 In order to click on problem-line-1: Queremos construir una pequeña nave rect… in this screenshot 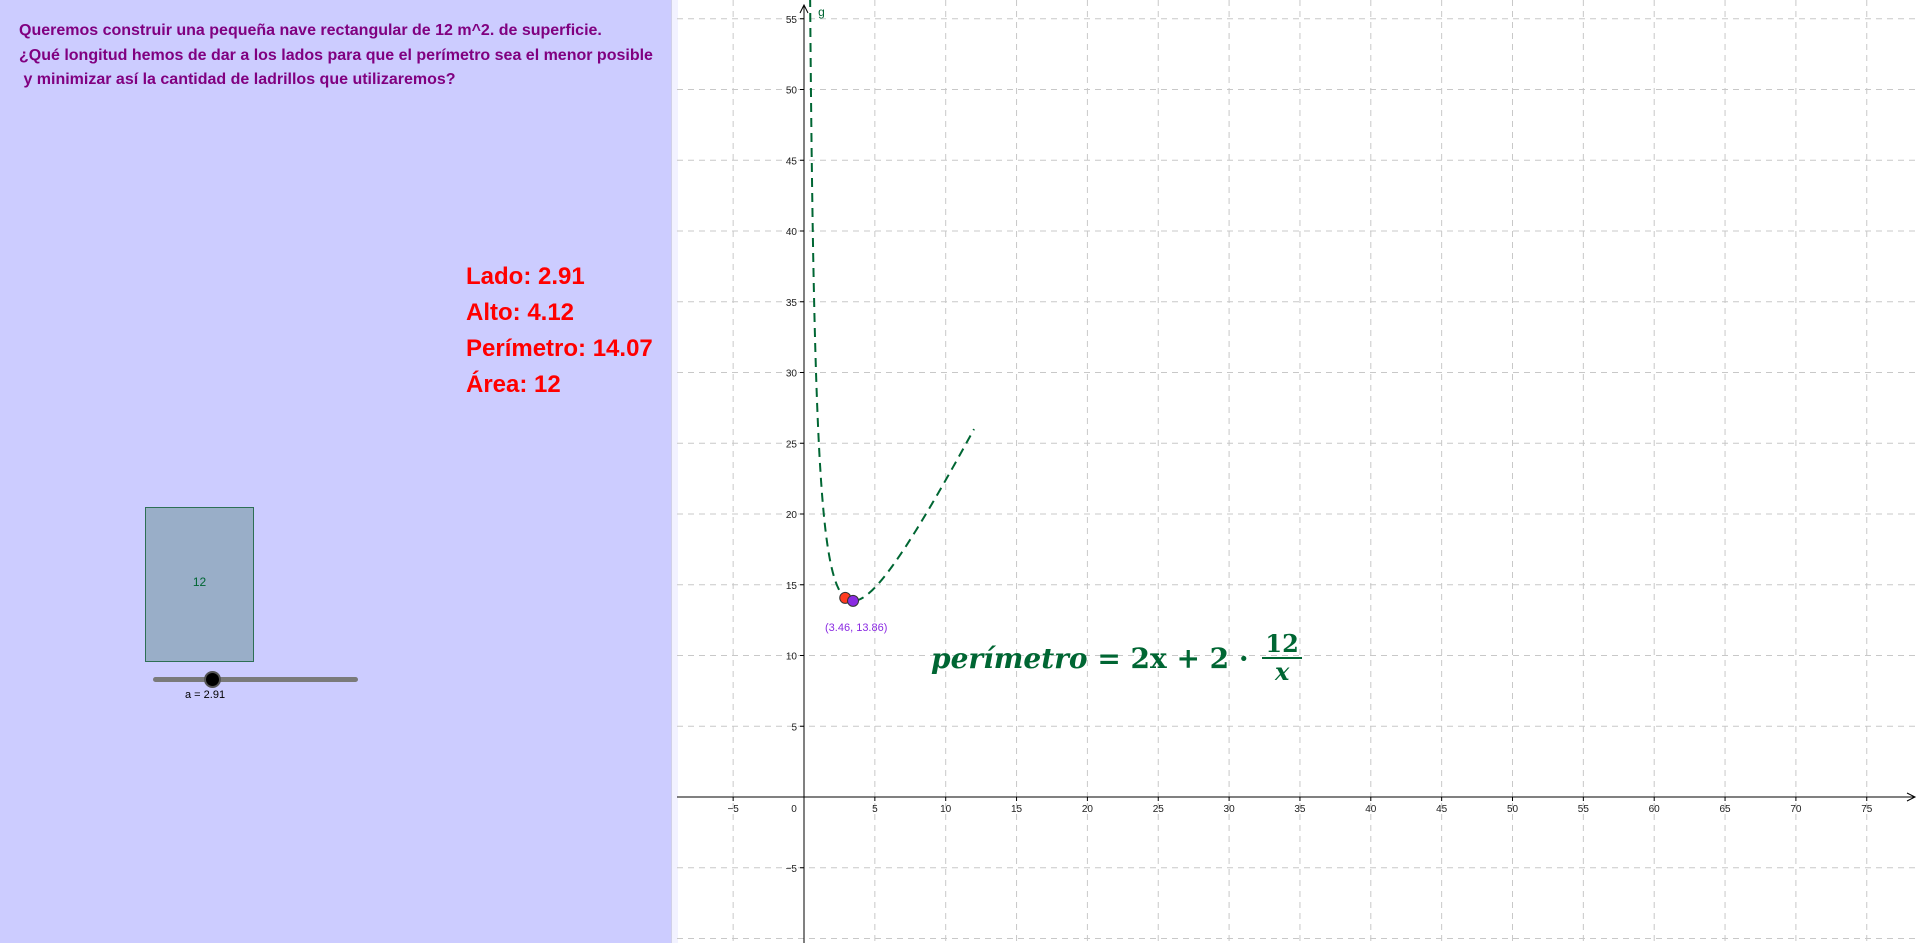, I will do `click(310, 30)`.